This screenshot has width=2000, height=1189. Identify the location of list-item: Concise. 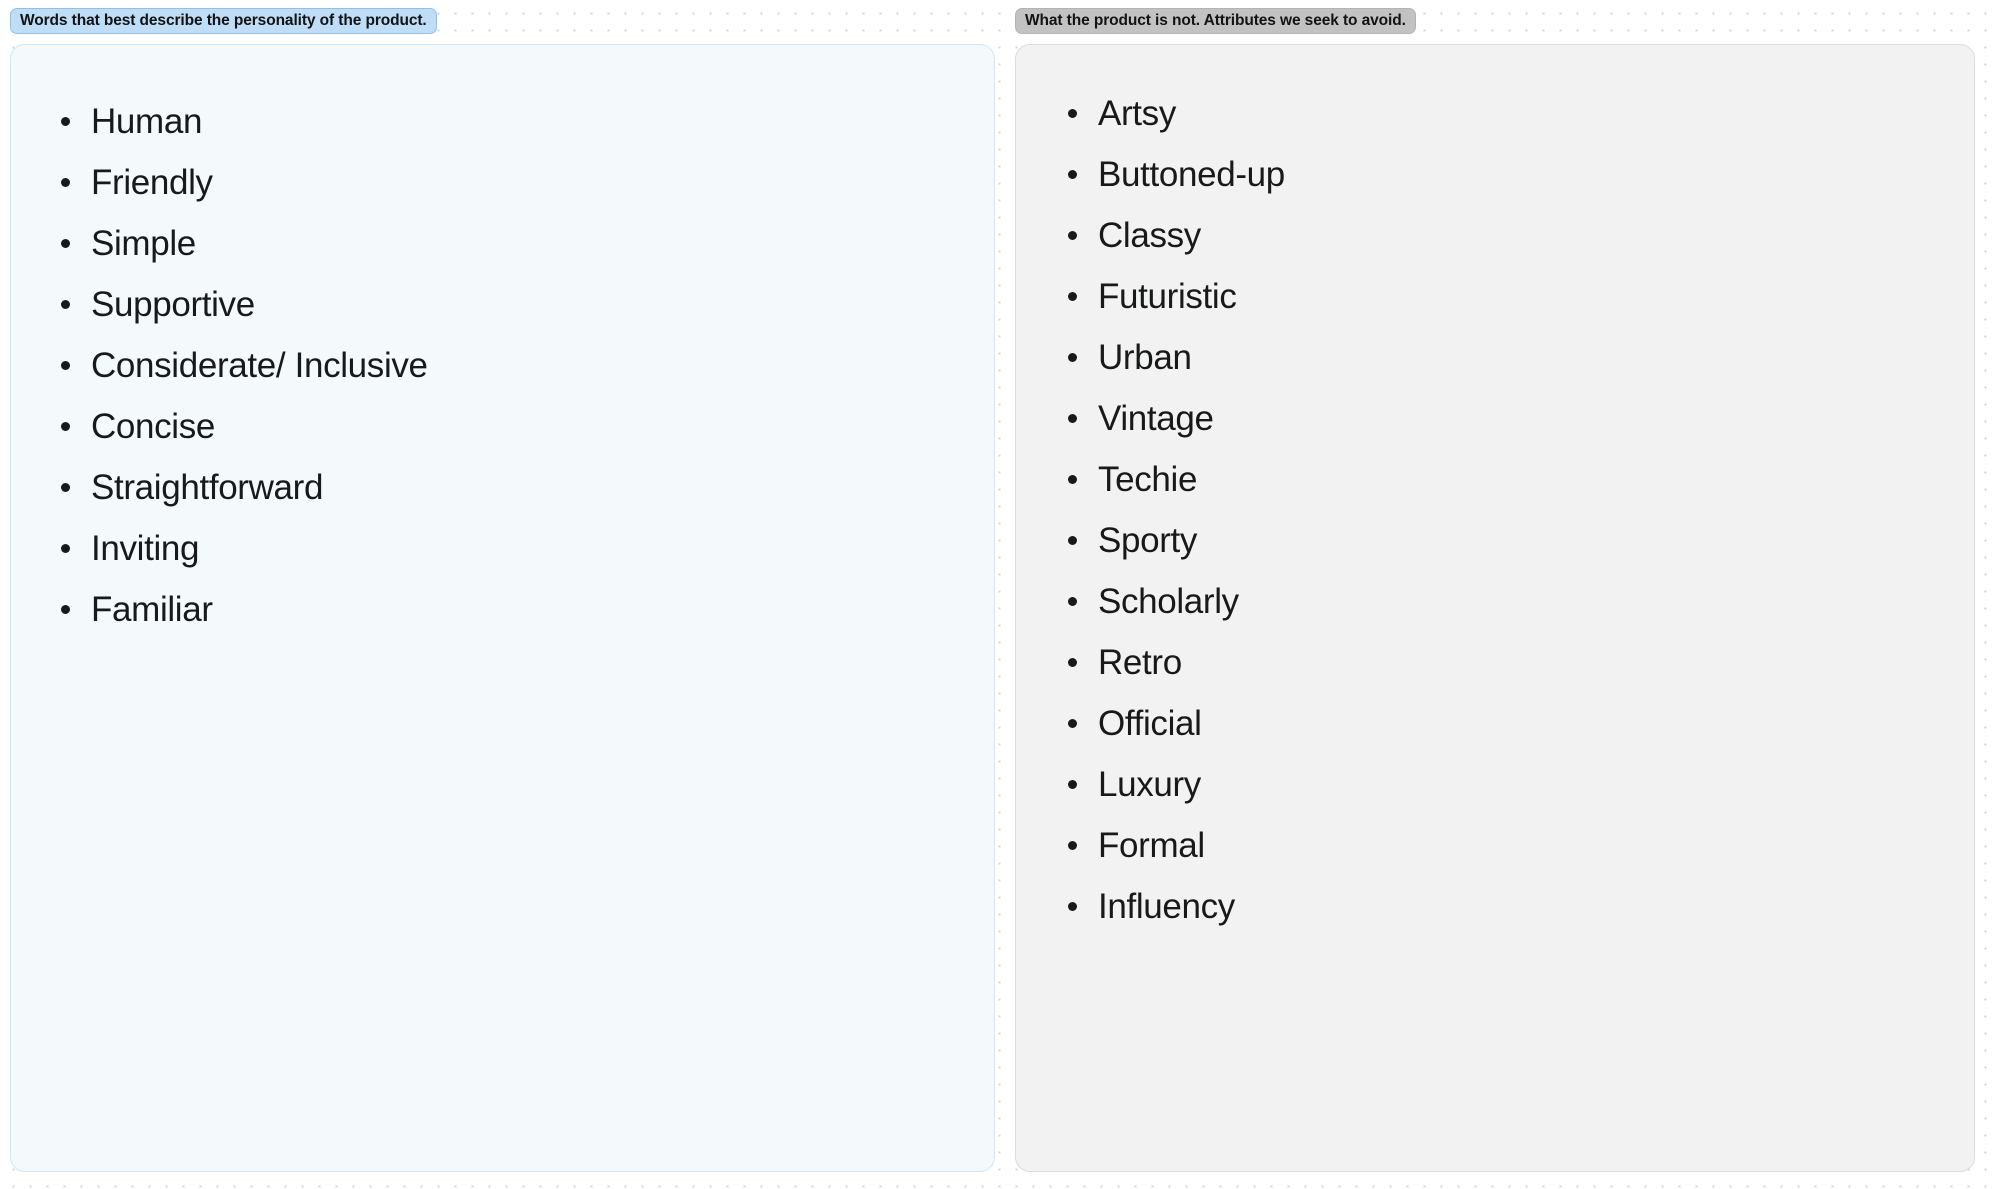
(524, 426).